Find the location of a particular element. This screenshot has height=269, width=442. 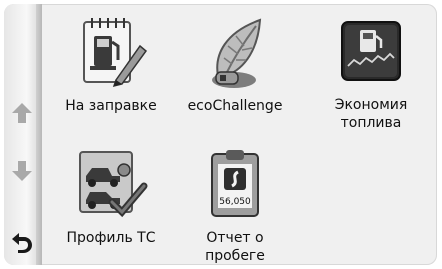

mileage-report-tile: 56,050 Отчет о пробеге is located at coordinates (235, 205).